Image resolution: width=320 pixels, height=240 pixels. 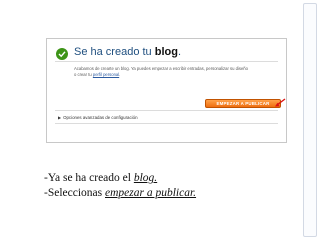 What do you see at coordinates (310, 120) in the screenshot?
I see `slide-frame-decoration` at bounding box center [310, 120].